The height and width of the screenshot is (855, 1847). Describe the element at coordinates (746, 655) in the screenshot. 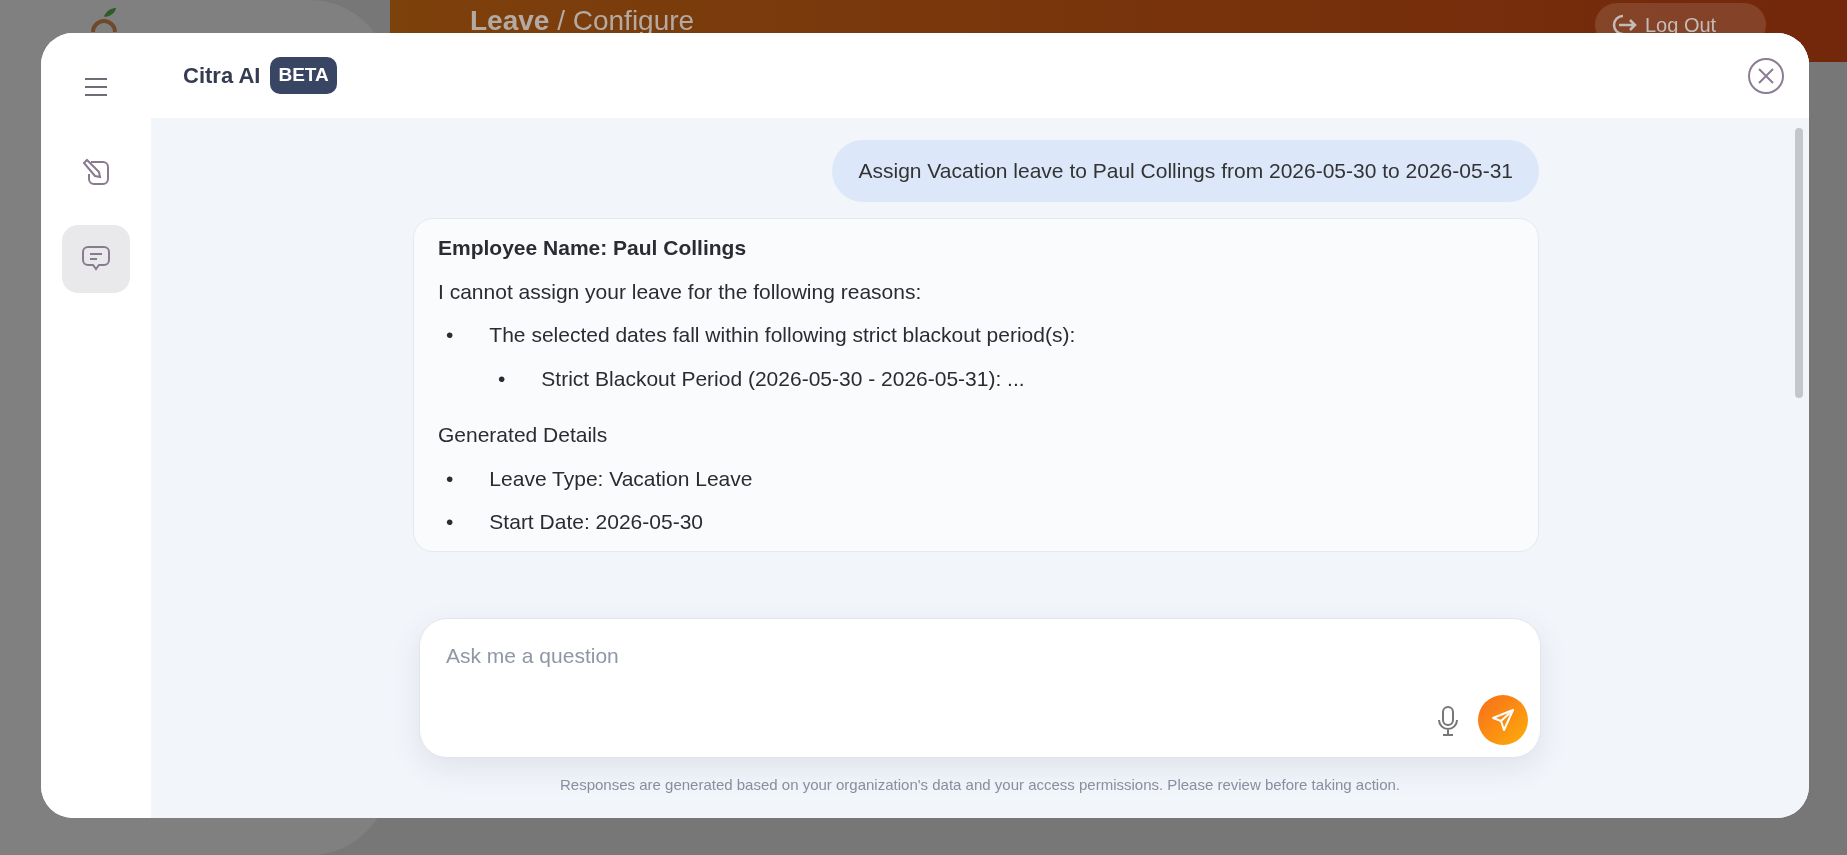

I see `message-field: Ask me a question` at that location.